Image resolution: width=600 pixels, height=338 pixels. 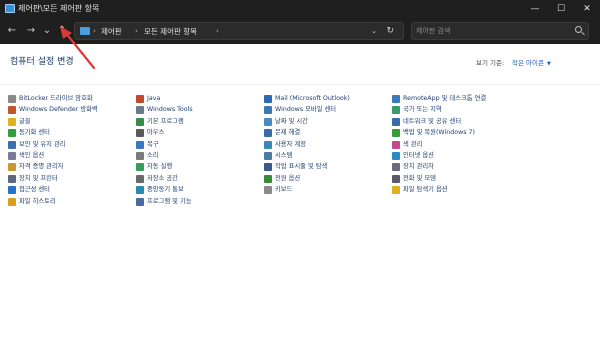 What do you see at coordinates (425, 189) in the screenshot?
I see `control-panel-item-label: 파일 탐색기 옵션` at bounding box center [425, 189].